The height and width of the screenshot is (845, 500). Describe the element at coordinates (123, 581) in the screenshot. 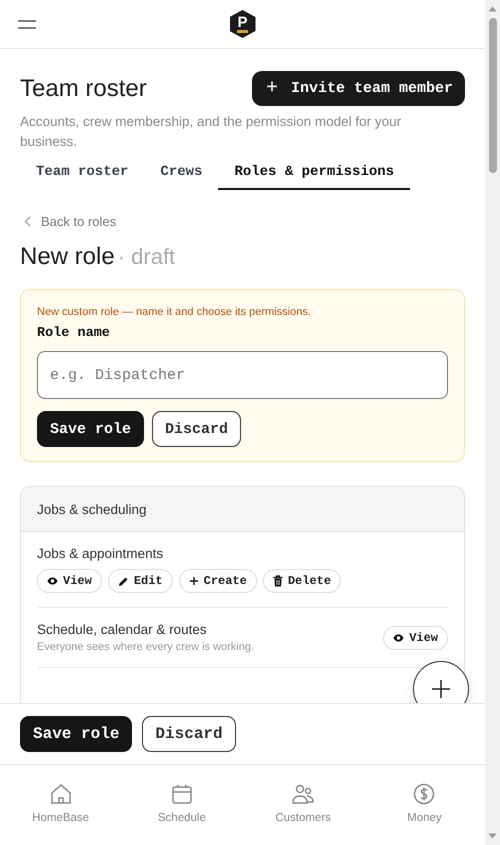

I see `pencil-icon` at that location.